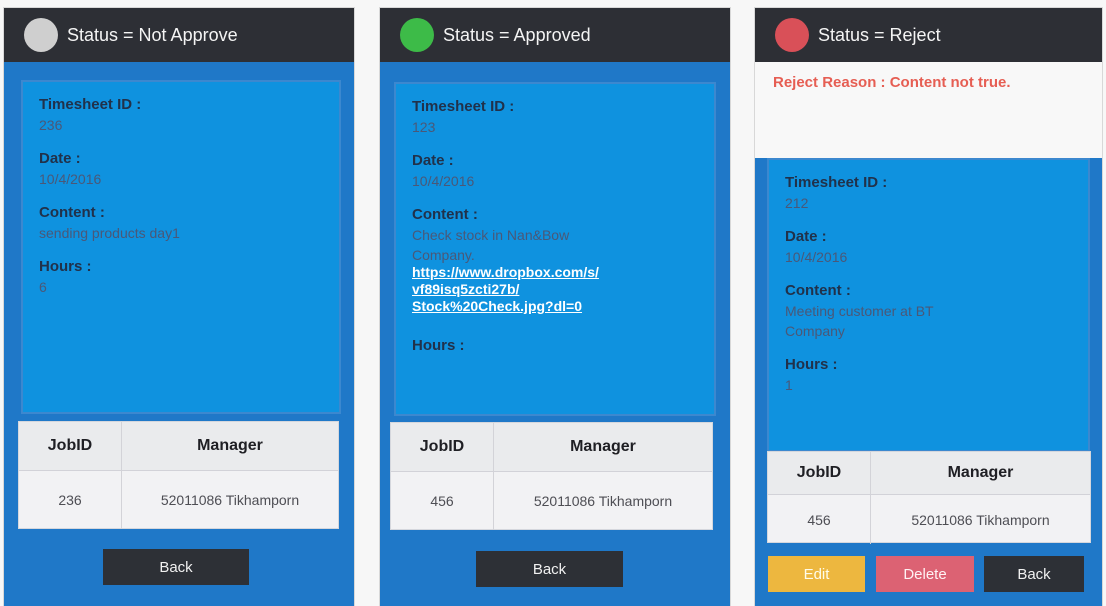 Image resolution: width=1106 pixels, height=606 pixels. I want to click on content-line-2: Company., so click(443, 255).